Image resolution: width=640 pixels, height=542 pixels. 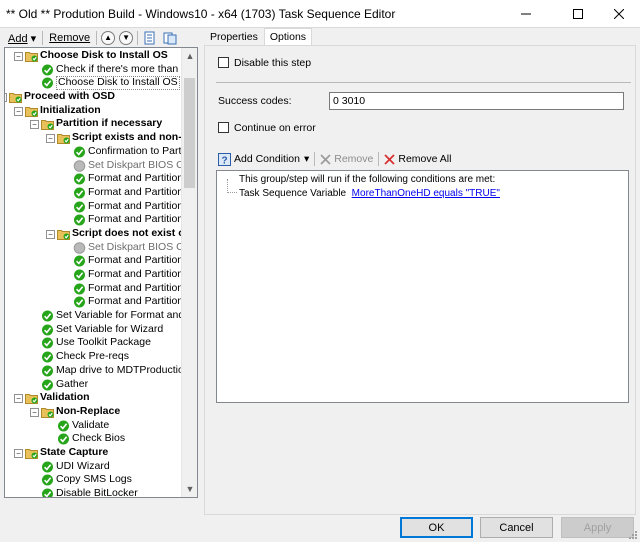 What do you see at coordinates (223, 127) in the screenshot?
I see `continue-on-error-checkbox` at bounding box center [223, 127].